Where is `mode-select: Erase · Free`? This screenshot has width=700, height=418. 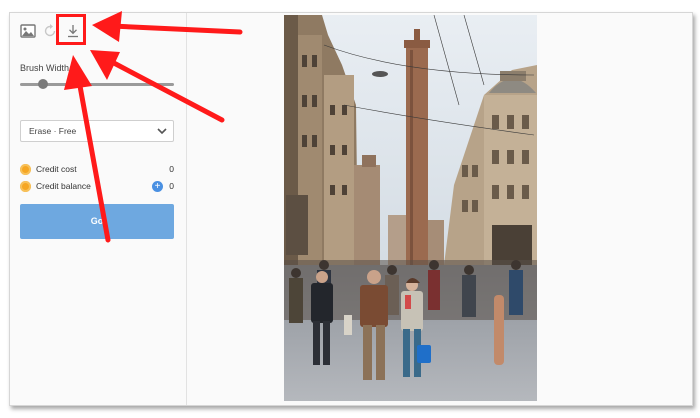
mode-select: Erase · Free is located at coordinates (97, 131).